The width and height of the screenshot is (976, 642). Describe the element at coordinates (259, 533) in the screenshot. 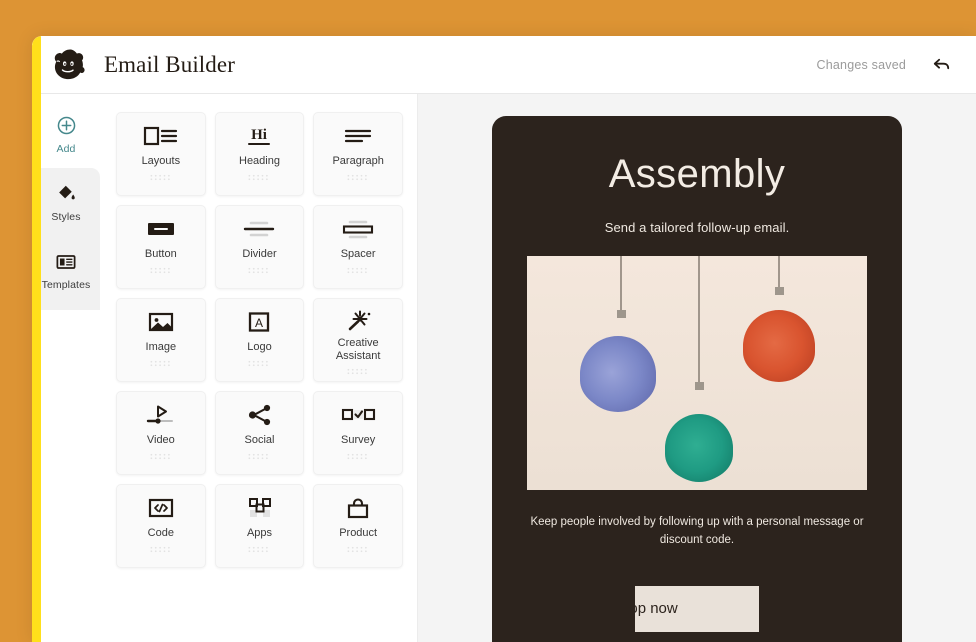

I see `block-tile-label: Apps` at that location.